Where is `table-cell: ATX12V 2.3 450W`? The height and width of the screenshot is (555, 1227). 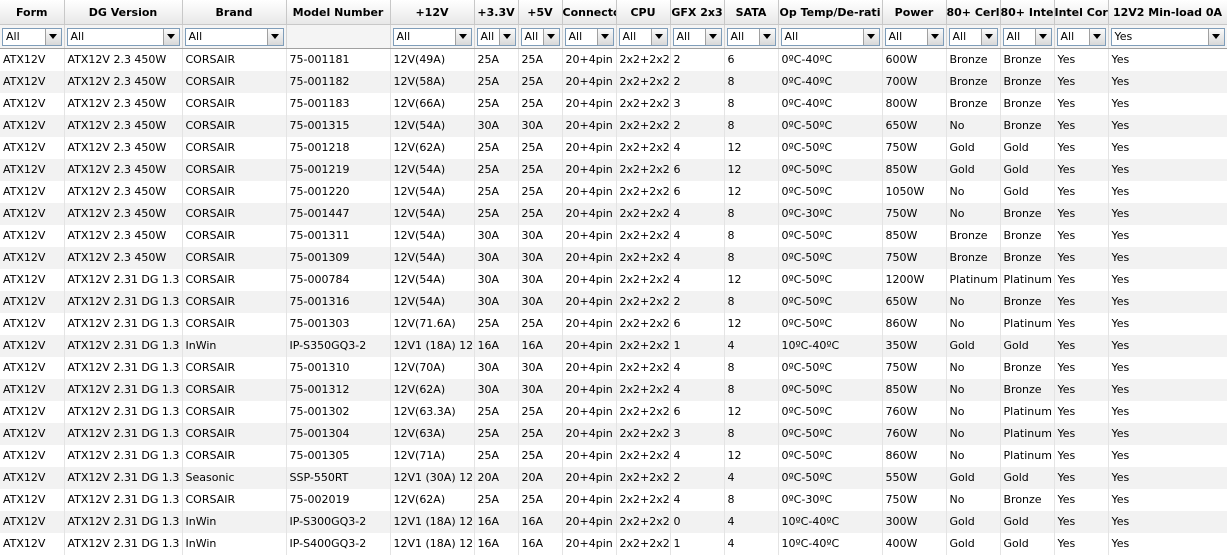 table-cell: ATX12V 2.3 450W is located at coordinates (123, 213).